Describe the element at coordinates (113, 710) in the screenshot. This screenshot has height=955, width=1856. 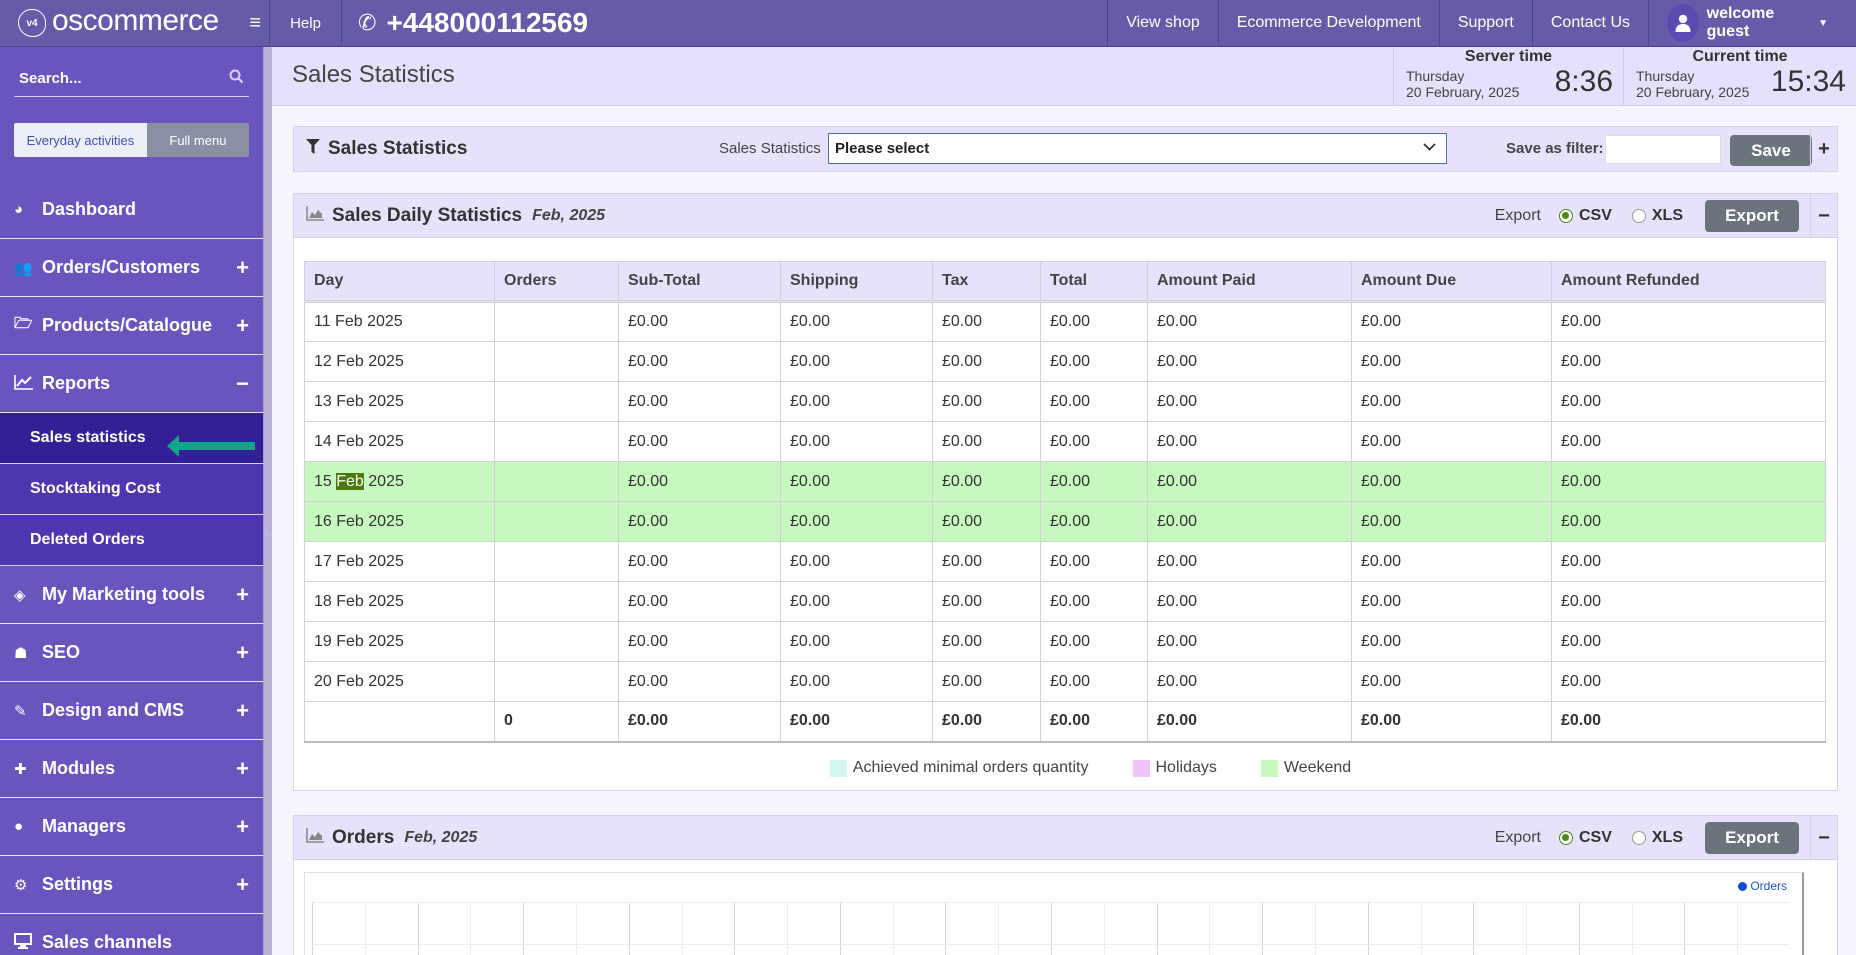
I see `sidebar-item-label: Design and CMS` at that location.